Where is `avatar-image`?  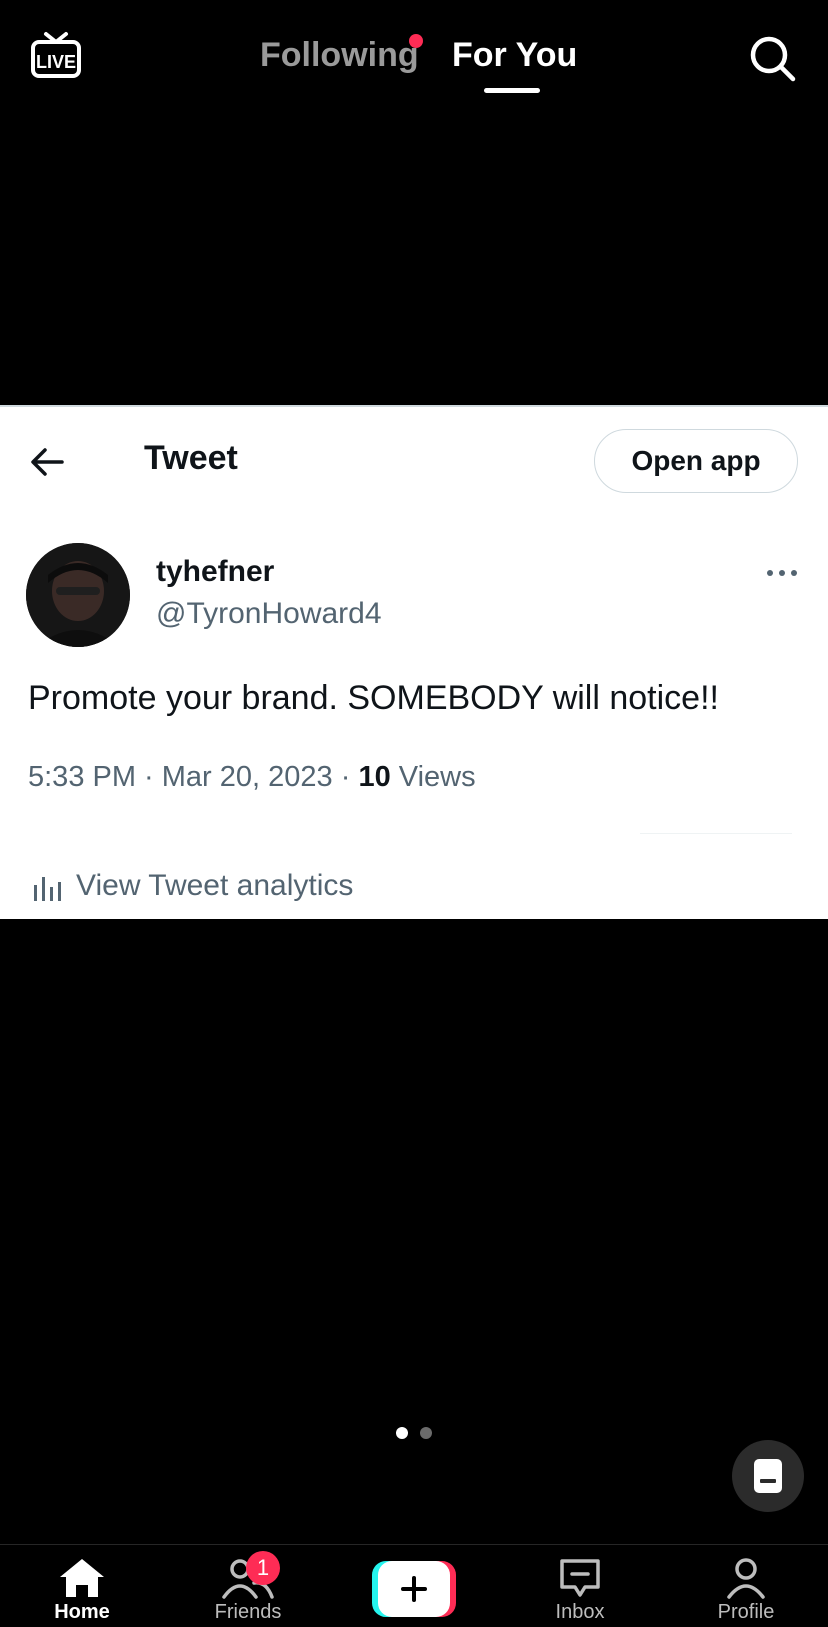 avatar-image is located at coordinates (78, 595).